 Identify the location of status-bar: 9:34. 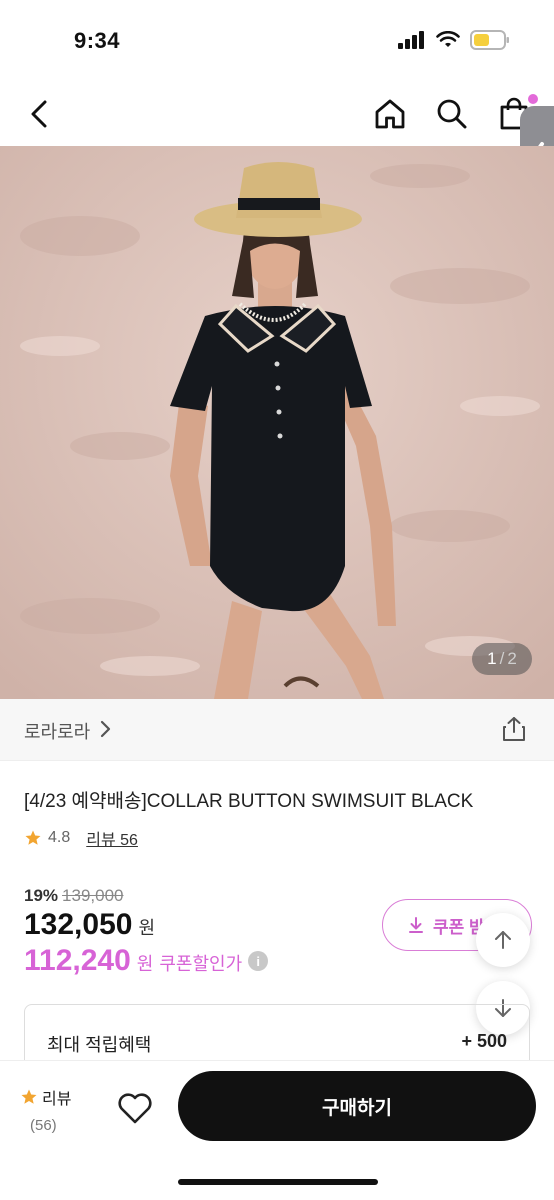
(277, 42).